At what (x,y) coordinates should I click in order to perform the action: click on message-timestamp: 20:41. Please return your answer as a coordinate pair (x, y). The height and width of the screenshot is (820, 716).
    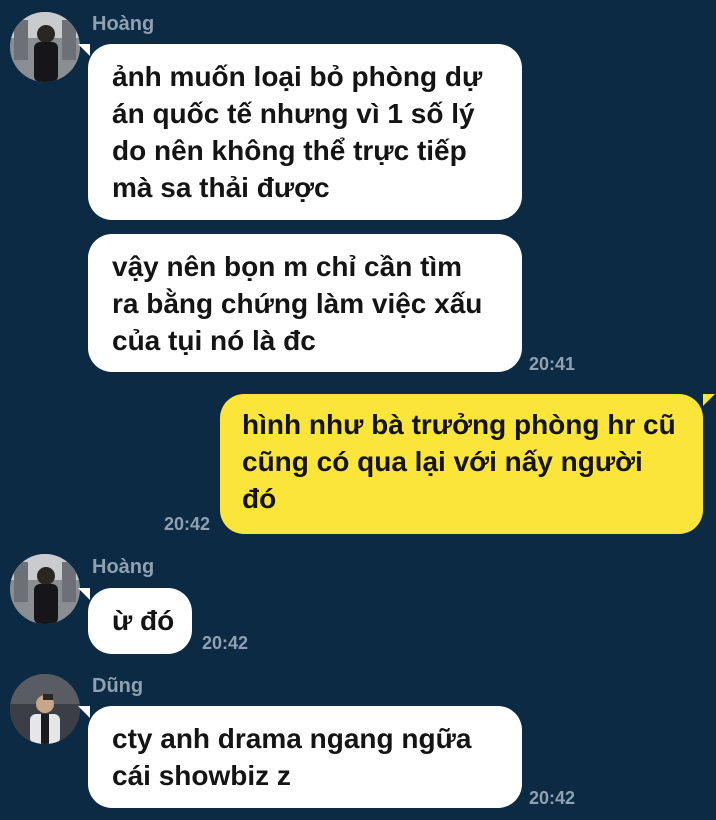
    Looking at the image, I should click on (552, 364).